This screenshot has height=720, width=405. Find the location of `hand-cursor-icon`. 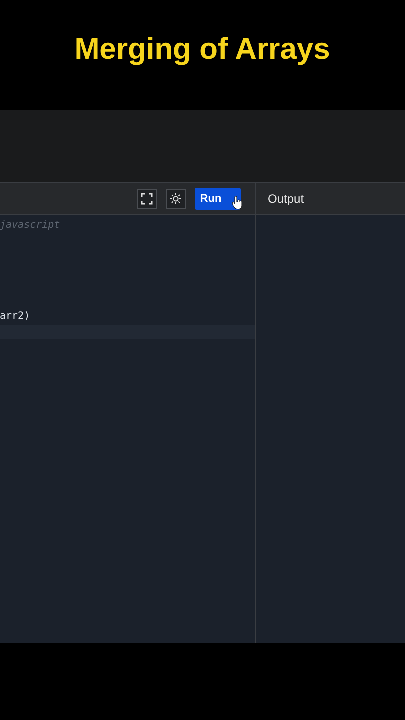

hand-cursor-icon is located at coordinates (237, 203).